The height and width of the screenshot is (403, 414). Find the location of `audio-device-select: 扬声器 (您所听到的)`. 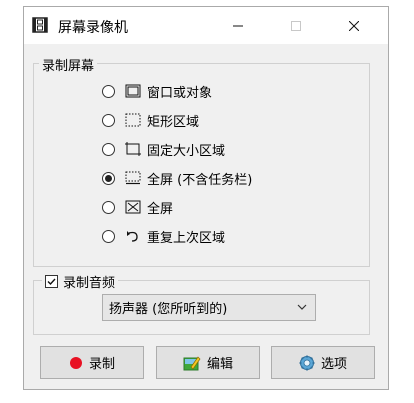

audio-device-select: 扬声器 (您所听到的) is located at coordinates (209, 307).